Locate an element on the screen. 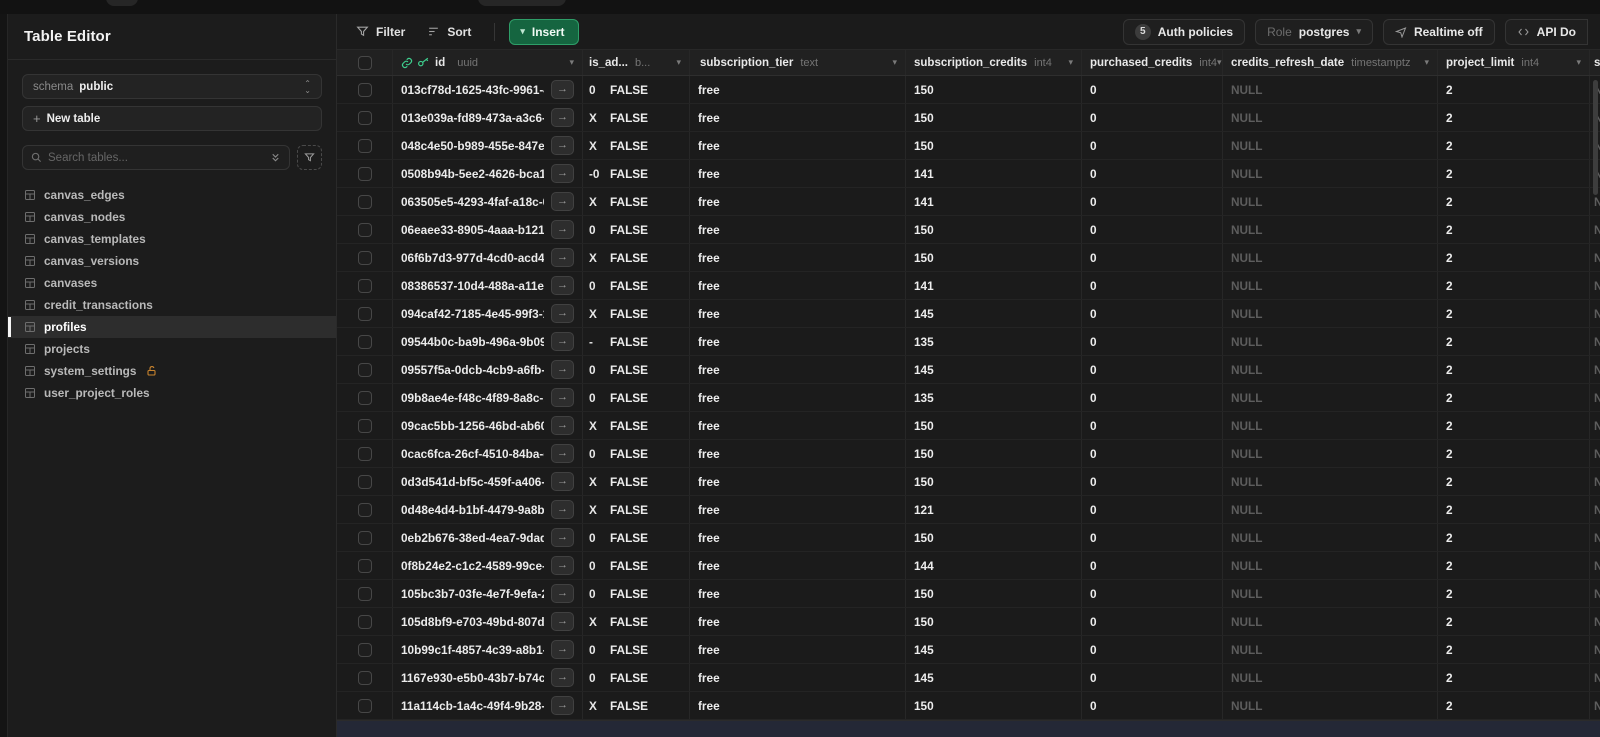  sidebar-filter-button is located at coordinates (309, 157).